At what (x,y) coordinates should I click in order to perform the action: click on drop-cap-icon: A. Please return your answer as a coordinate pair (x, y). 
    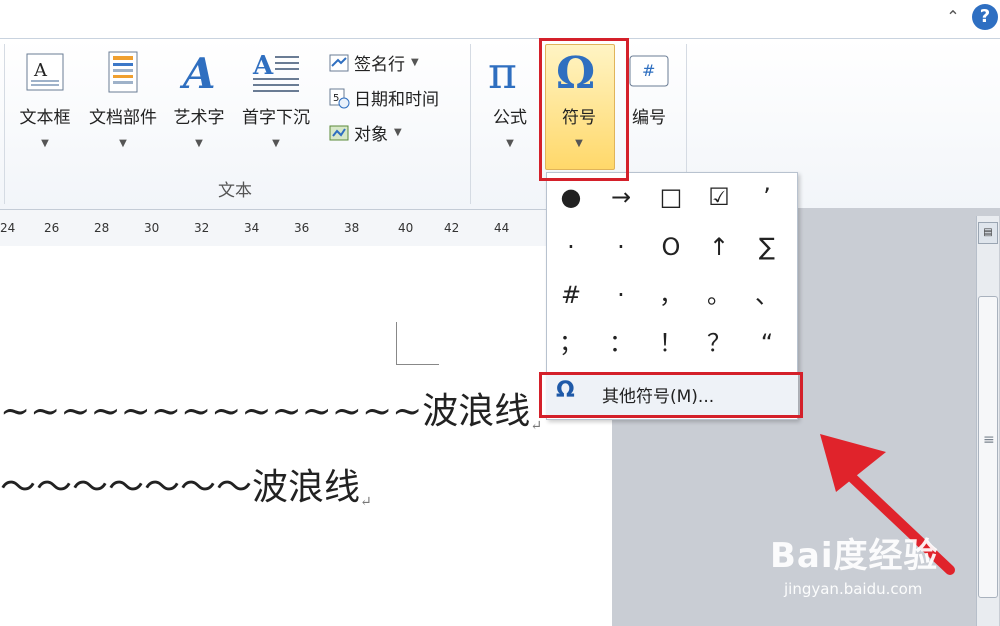
    Looking at the image, I should click on (275, 71).